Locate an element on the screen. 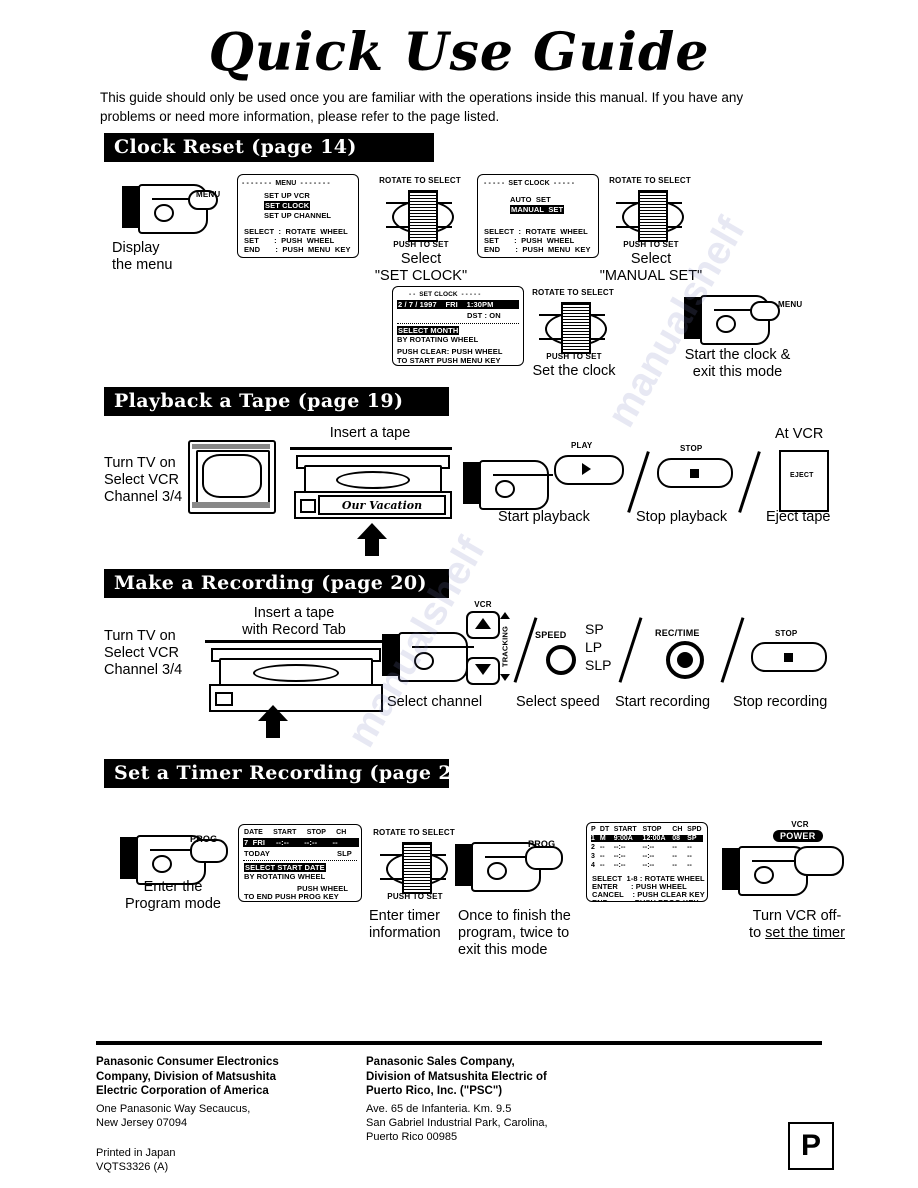  osd-manual-hint-1: SELECT MONTH is located at coordinates (428, 331).